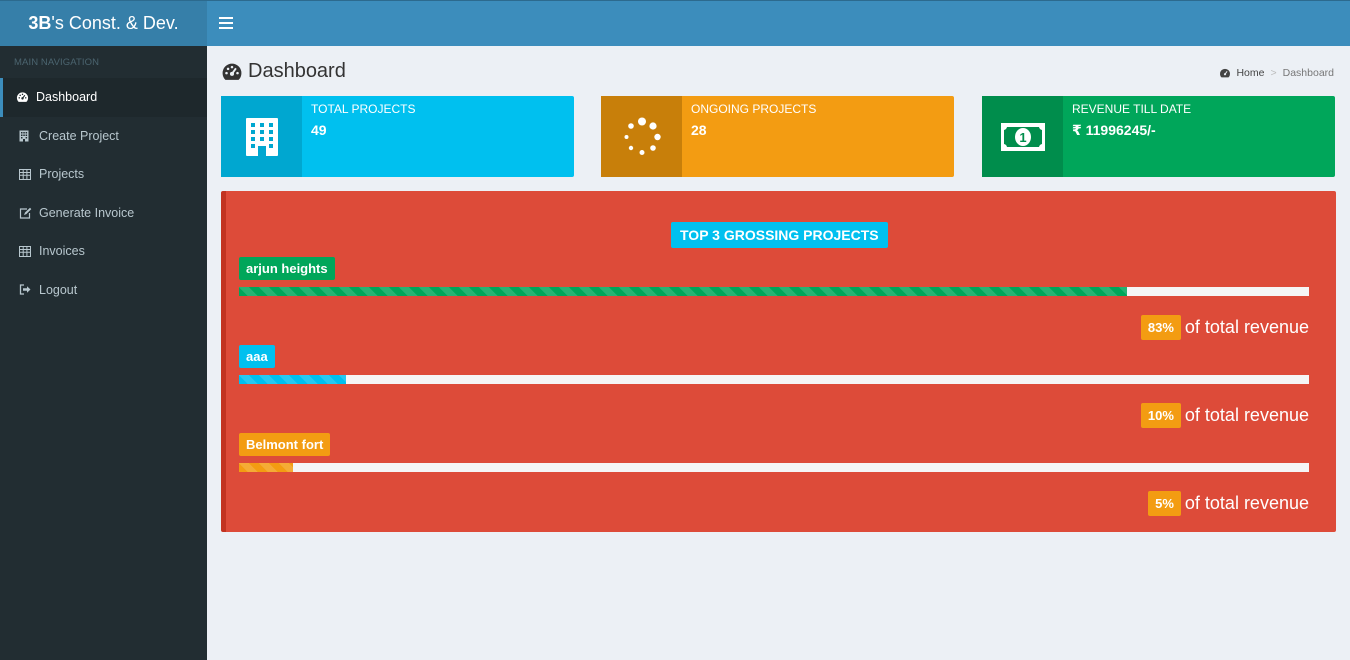  What do you see at coordinates (777, 136) in the screenshot?
I see `info-box-ongoing-projects: ONGOING PROJECTS 28` at bounding box center [777, 136].